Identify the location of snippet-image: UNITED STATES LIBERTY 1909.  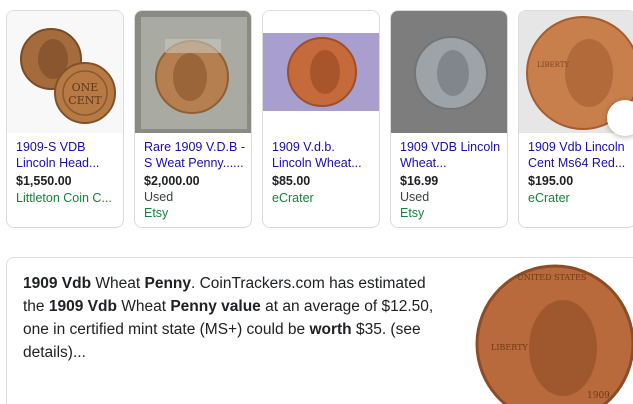
(549, 331).